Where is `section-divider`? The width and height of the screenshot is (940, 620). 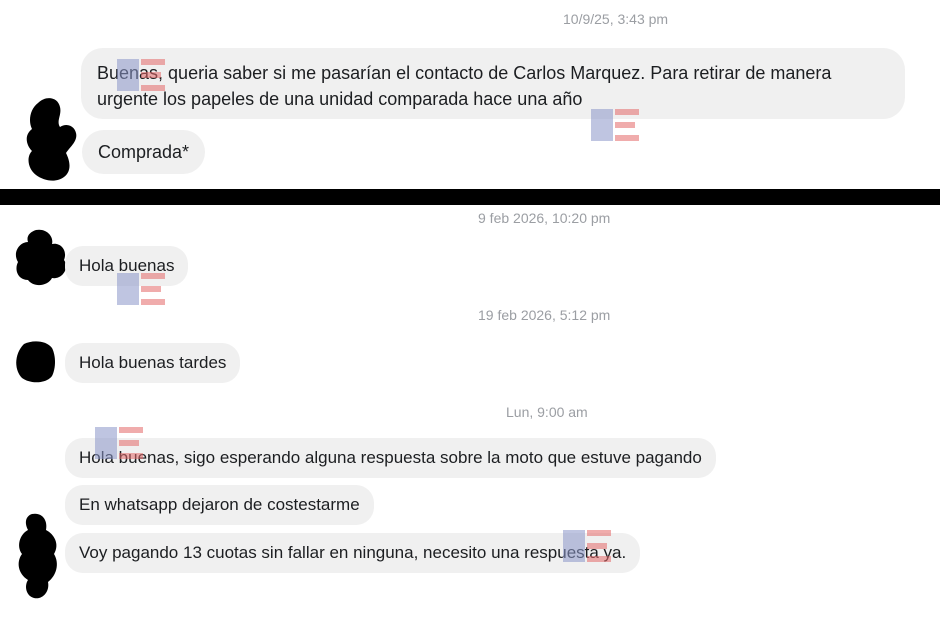
section-divider is located at coordinates (470, 197).